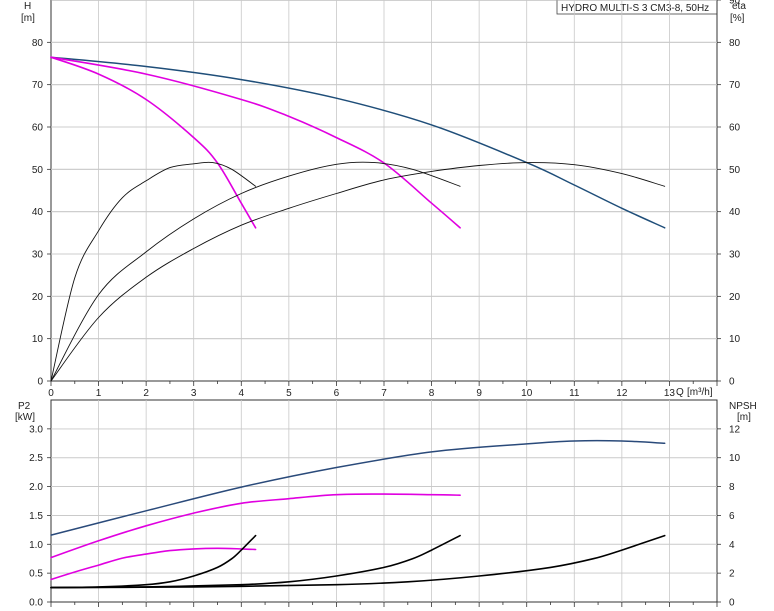  What do you see at coordinates (99, 393) in the screenshot?
I see `x-tick-label: 1` at bounding box center [99, 393].